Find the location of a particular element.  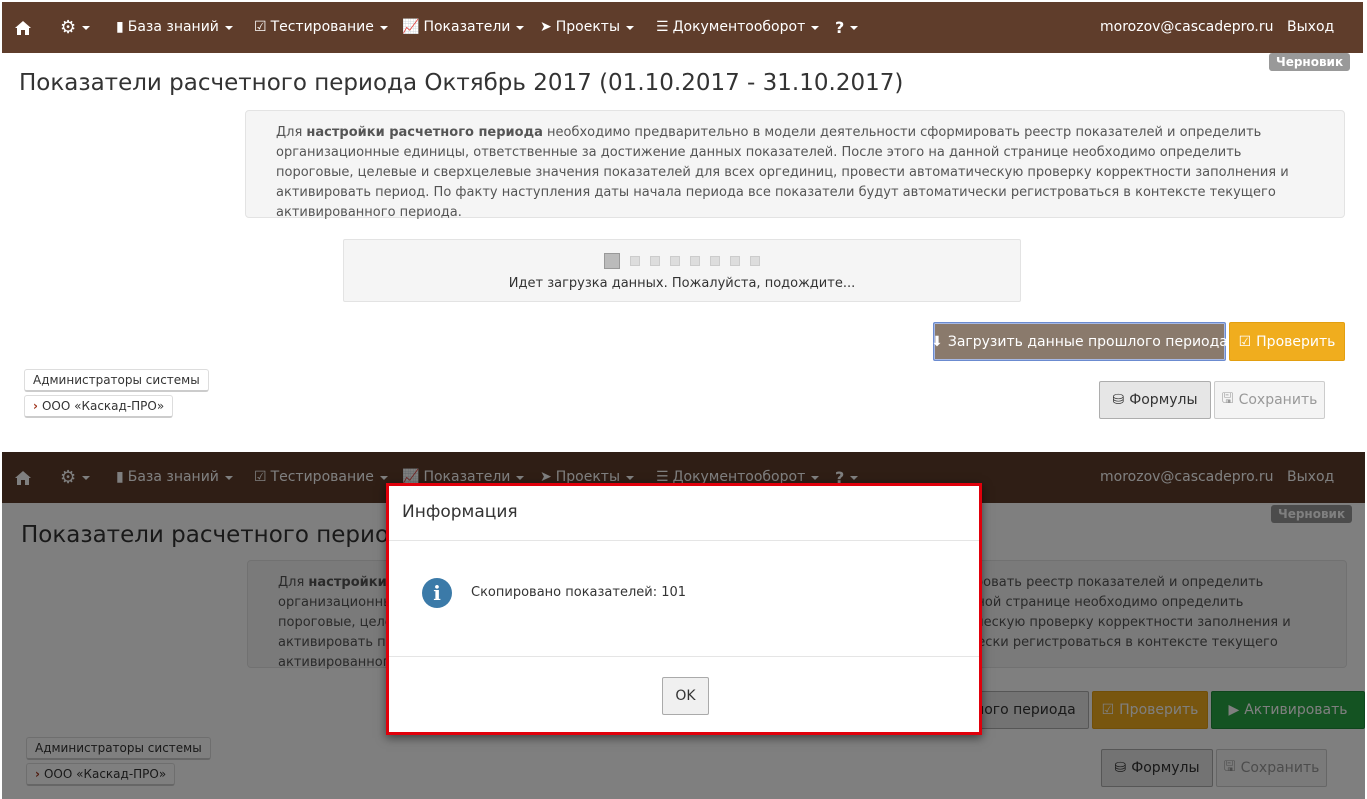

load-previous-period-button: ⬇ Загрузить данные прошлого периода is located at coordinates (1079, 341).